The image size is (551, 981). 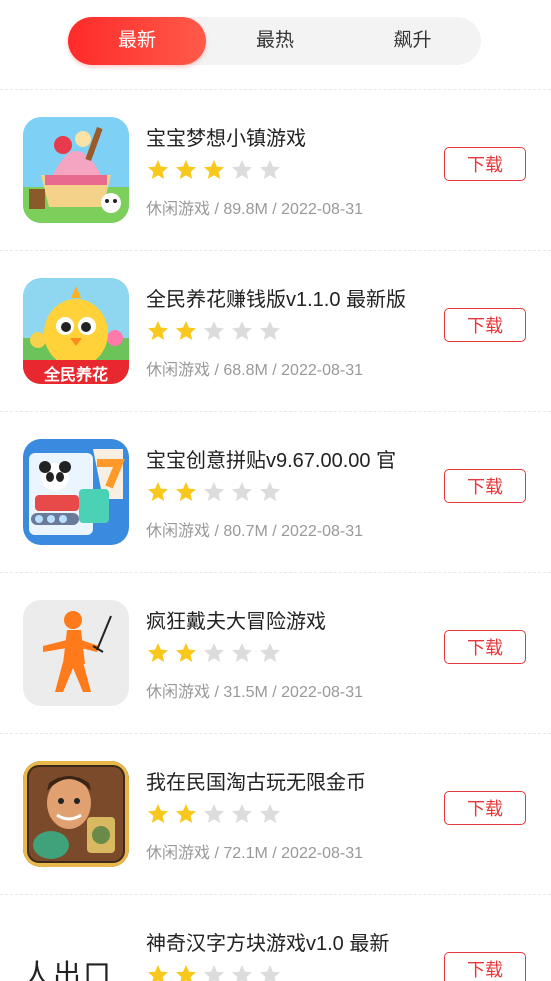 I want to click on tab-hottest: 最热, so click(x=275, y=41).